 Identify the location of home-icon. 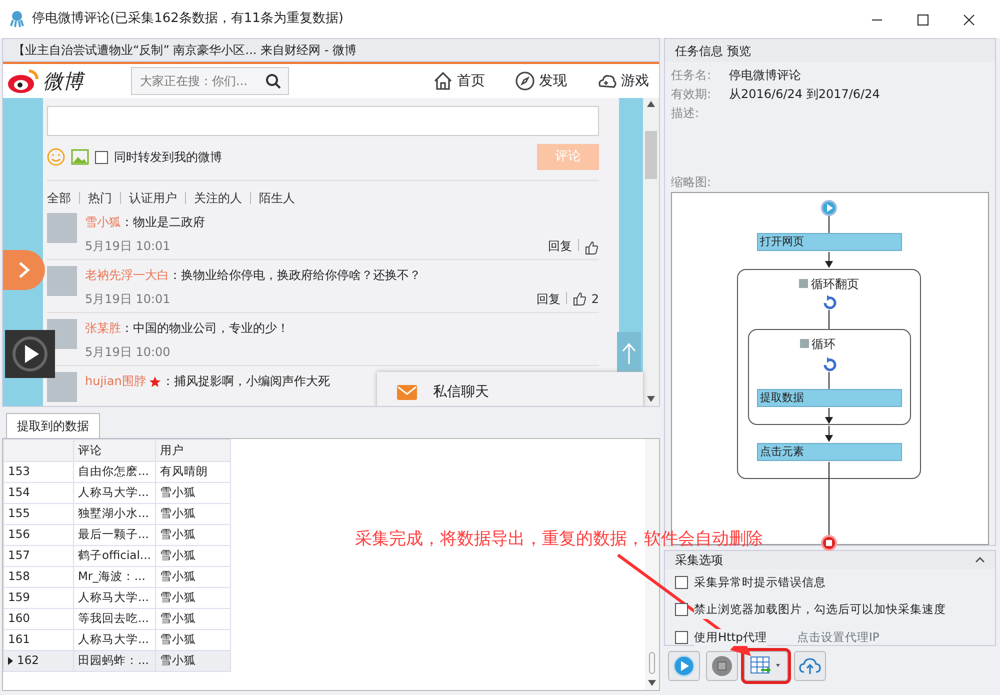
(443, 81).